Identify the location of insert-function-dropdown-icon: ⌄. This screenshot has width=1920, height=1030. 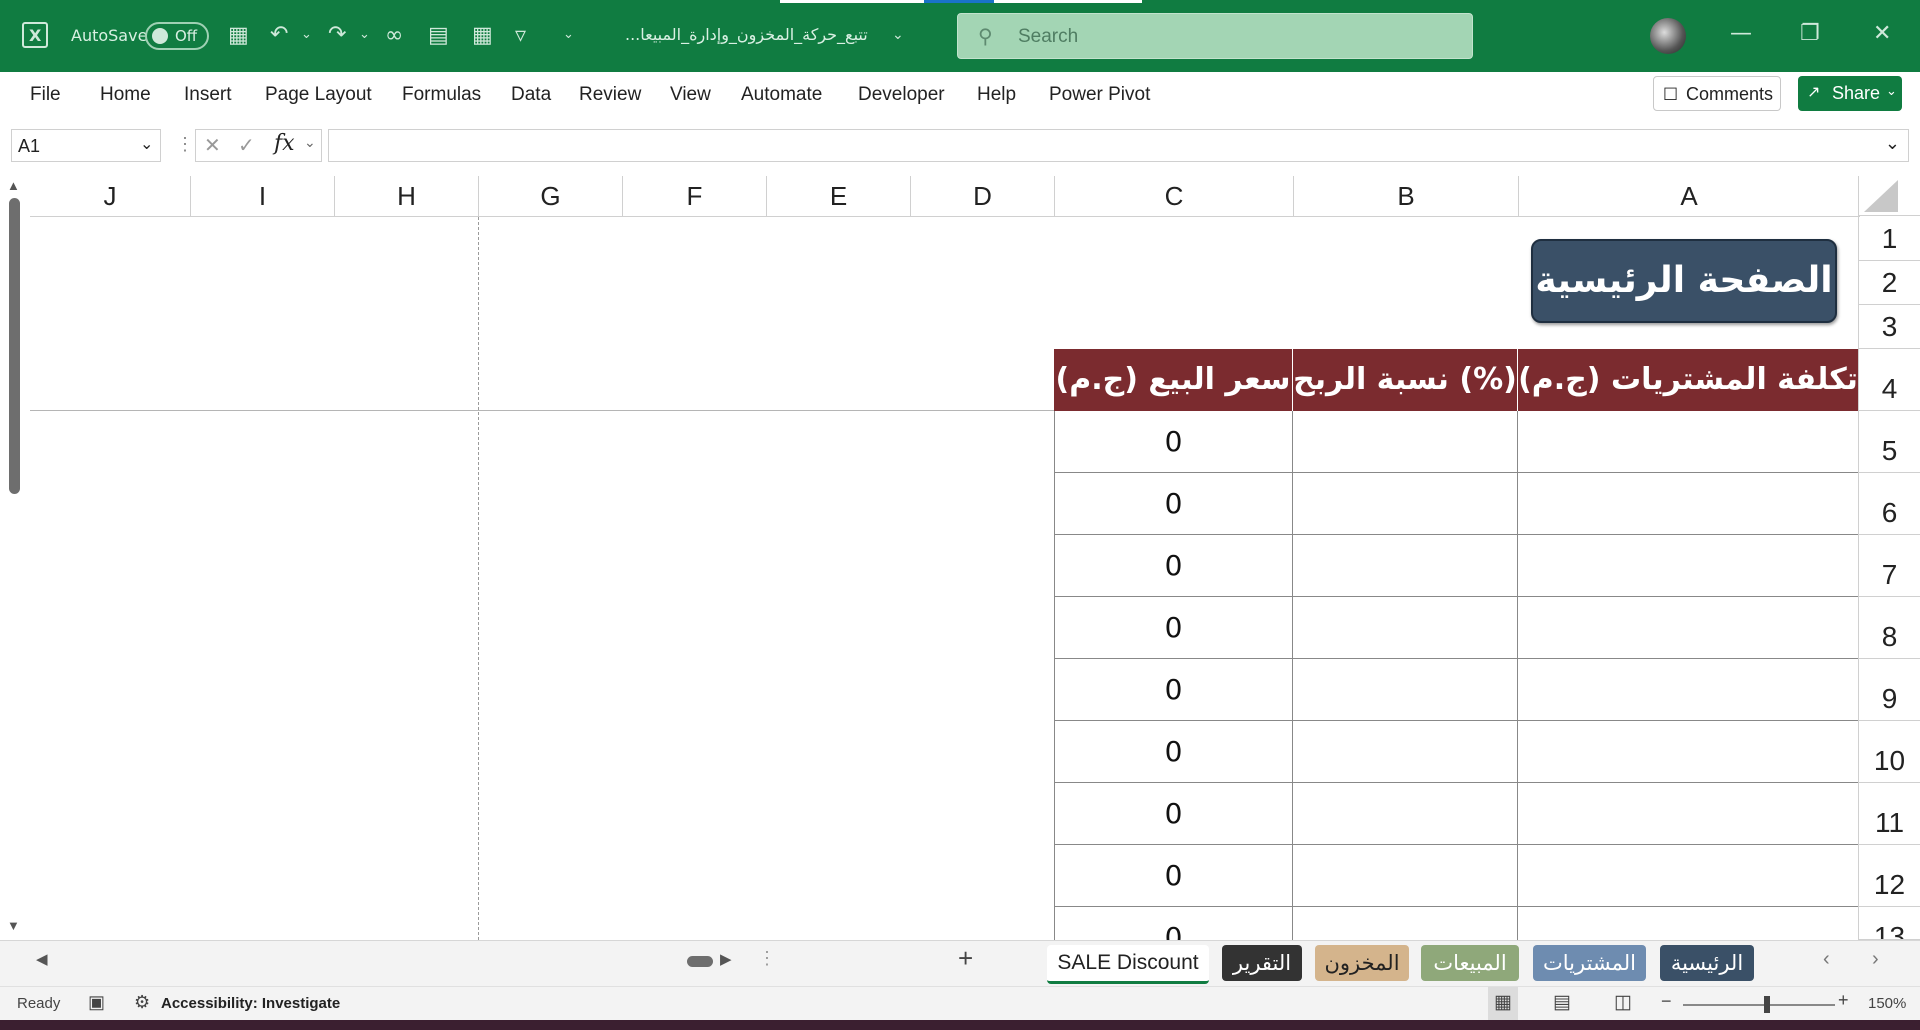
(310, 142).